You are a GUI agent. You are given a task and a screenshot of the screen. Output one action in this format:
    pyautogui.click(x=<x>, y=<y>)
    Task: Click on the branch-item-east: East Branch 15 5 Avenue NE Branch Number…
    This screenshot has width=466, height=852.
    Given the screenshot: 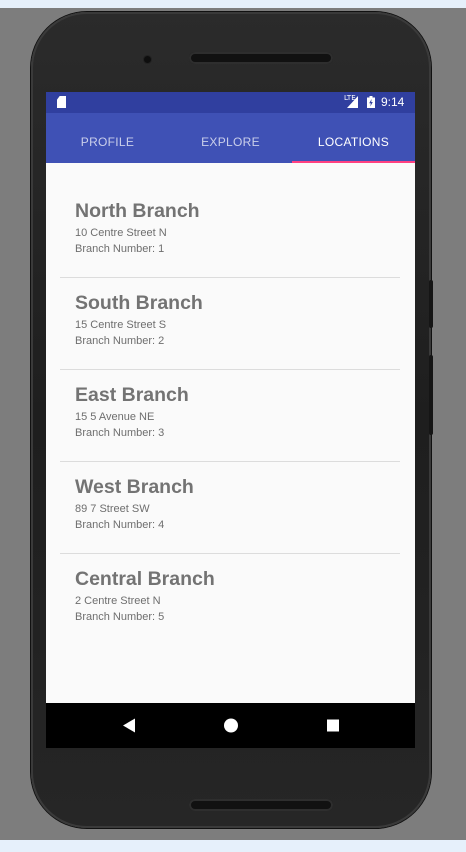 What is the action you would take?
    pyautogui.click(x=230, y=418)
    